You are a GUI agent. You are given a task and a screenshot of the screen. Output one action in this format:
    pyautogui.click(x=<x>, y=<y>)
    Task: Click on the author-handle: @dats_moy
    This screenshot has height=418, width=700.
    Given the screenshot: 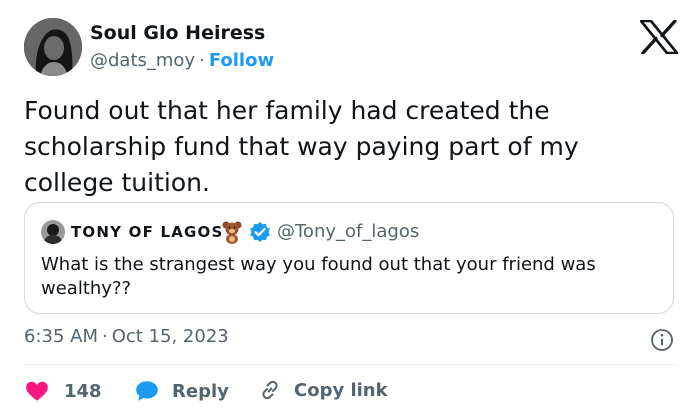 What is the action you would take?
    pyautogui.click(x=142, y=60)
    